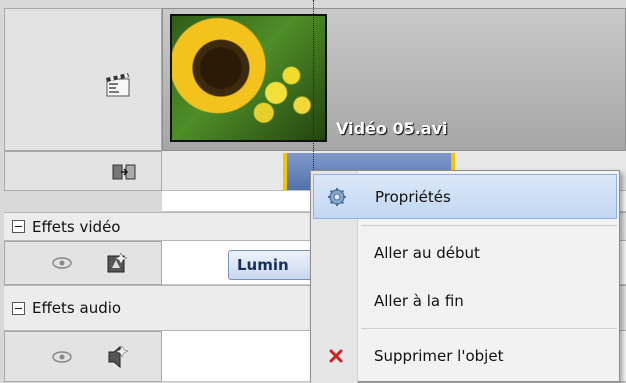  Describe the element at coordinates (118, 85) in the screenshot. I see `clapperboard-icon` at that location.